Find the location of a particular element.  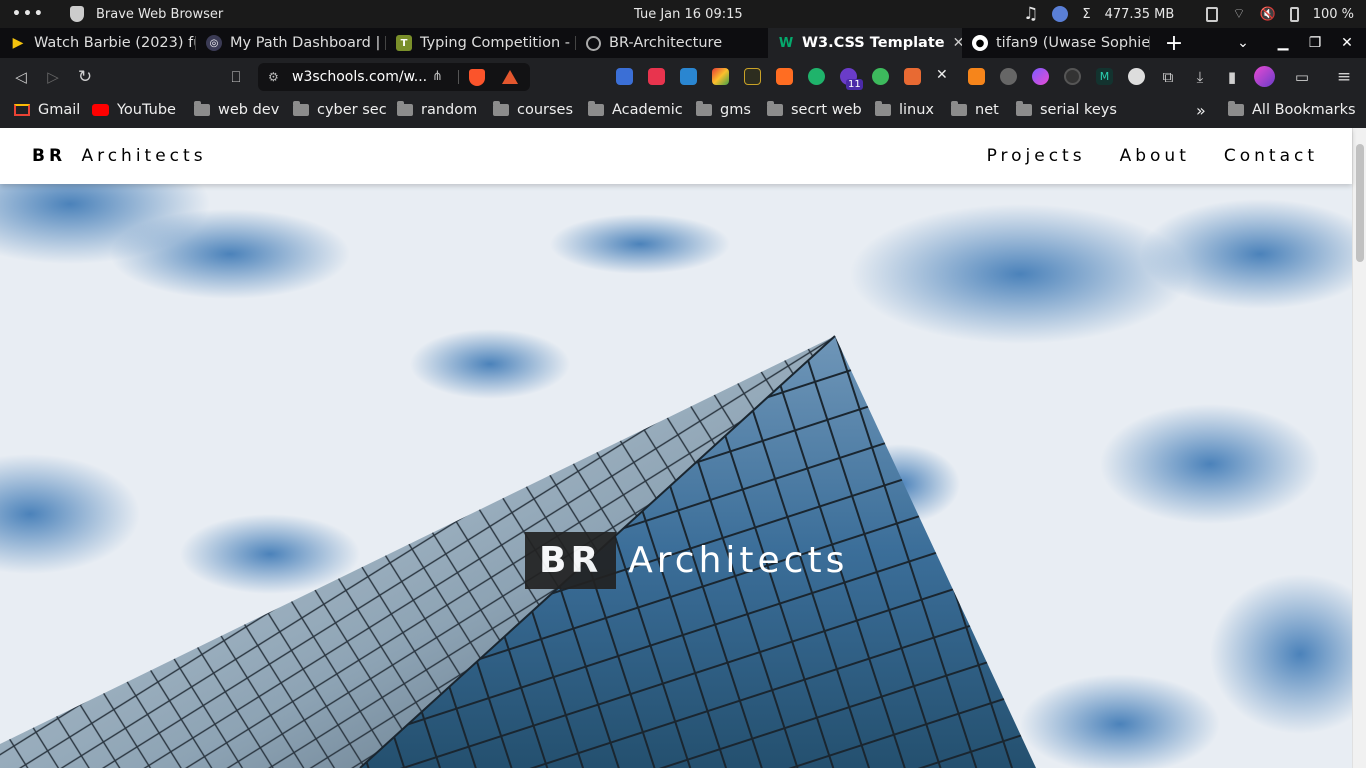

os-tray: ♫ Σ 477.35 MB ⌔ 🔇 100 % is located at coordinates (1188, 14).